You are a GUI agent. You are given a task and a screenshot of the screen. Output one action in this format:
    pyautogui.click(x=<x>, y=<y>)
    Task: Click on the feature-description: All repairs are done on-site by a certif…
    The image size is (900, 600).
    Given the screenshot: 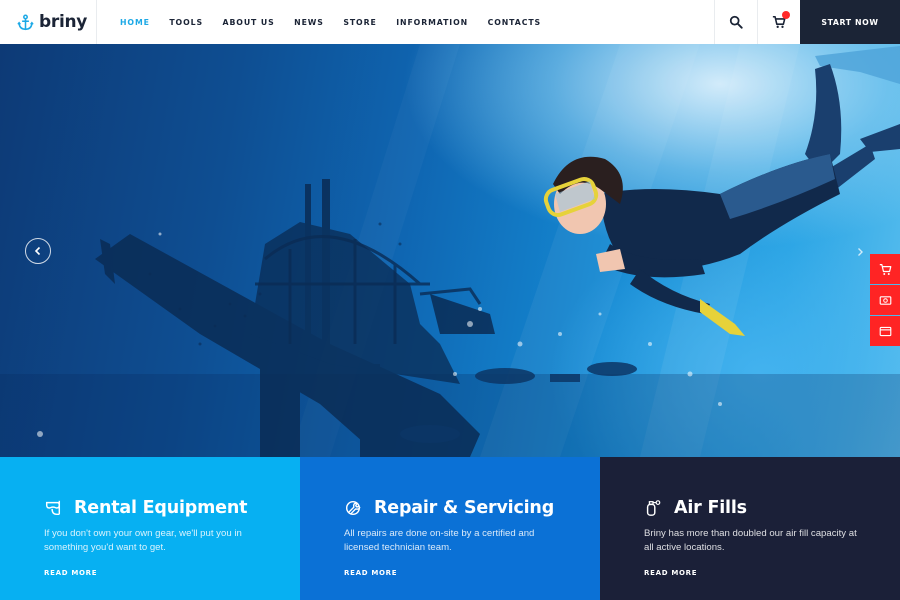 What is the action you would take?
    pyautogui.click(x=439, y=540)
    